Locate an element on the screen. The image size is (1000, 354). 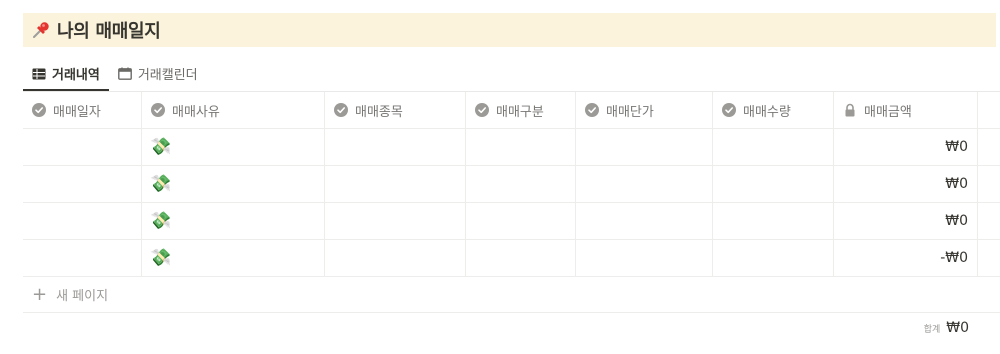
table-row: 💸 -₩0 is located at coordinates (511, 258).